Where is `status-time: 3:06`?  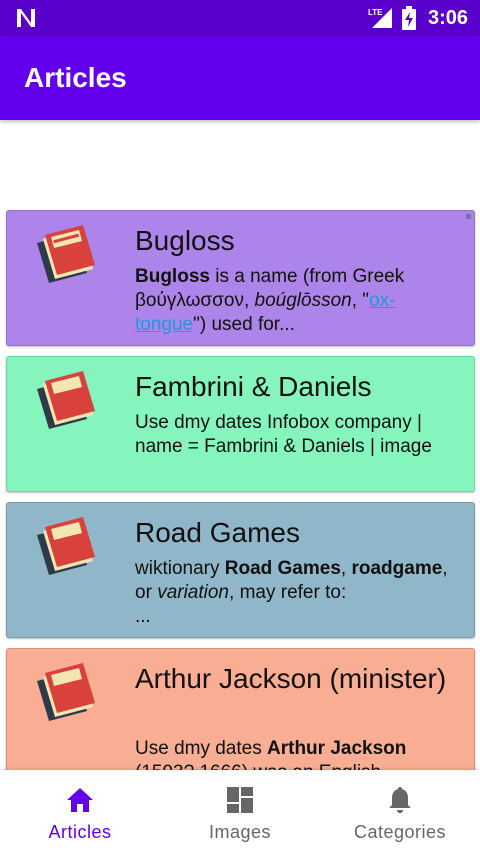
status-time: 3:06 is located at coordinates (447, 17).